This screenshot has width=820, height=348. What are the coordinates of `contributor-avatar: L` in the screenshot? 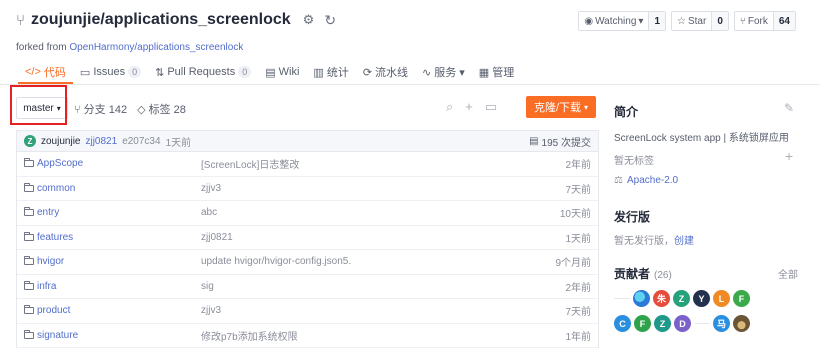 It's located at (721, 298).